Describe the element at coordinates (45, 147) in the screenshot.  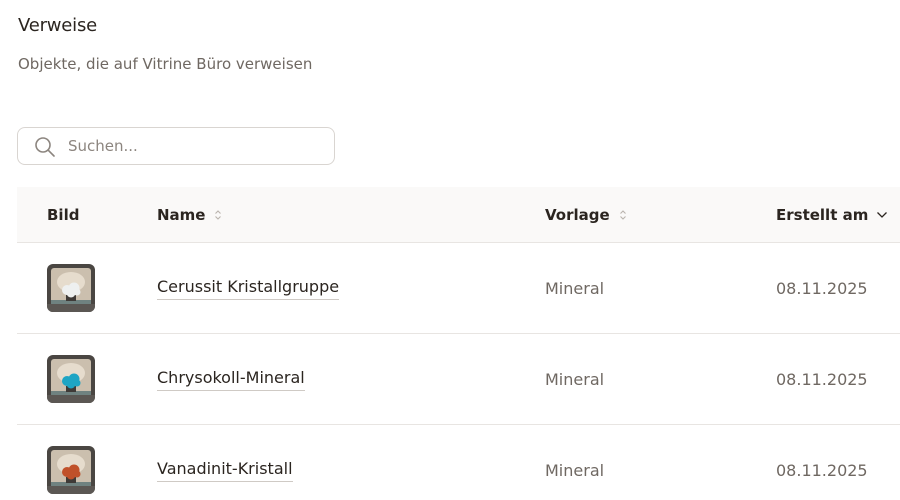
I see `search-icon` at that location.